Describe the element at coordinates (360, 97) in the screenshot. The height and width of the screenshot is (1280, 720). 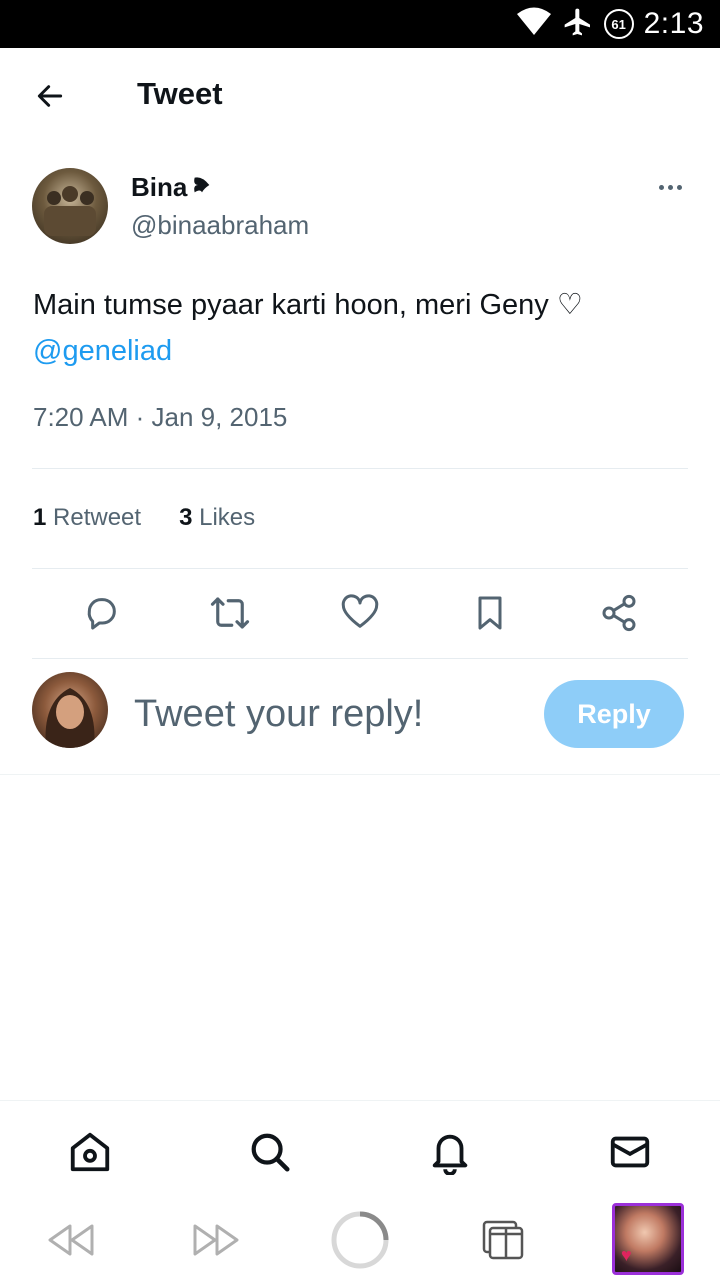
I see `header: Tweet` at that location.